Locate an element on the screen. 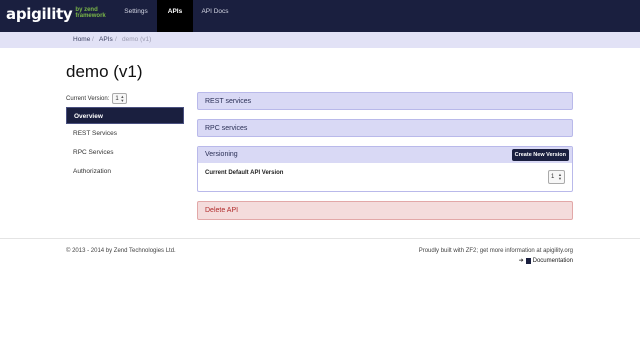  footer-copyright: © 2013 - 2014 by Zend Technologies Ltd. is located at coordinates (121, 251).